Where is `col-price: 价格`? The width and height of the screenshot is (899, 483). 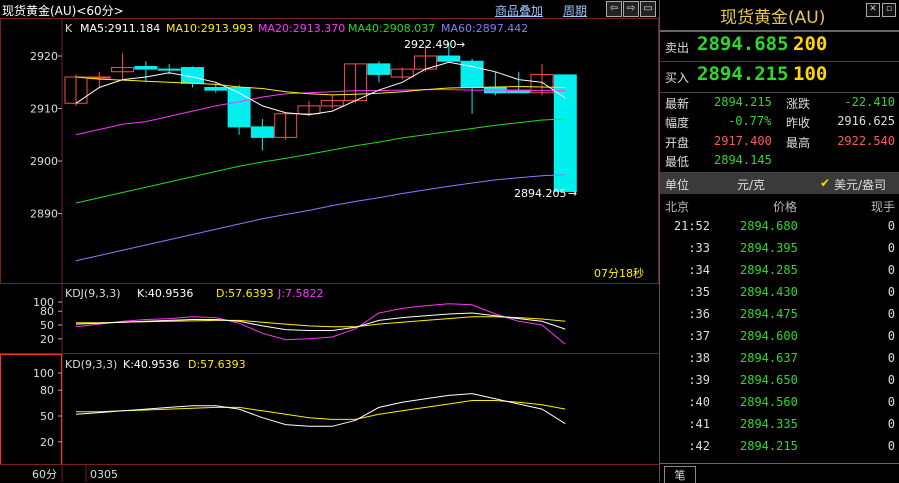
col-price: 价格 is located at coordinates (785, 207).